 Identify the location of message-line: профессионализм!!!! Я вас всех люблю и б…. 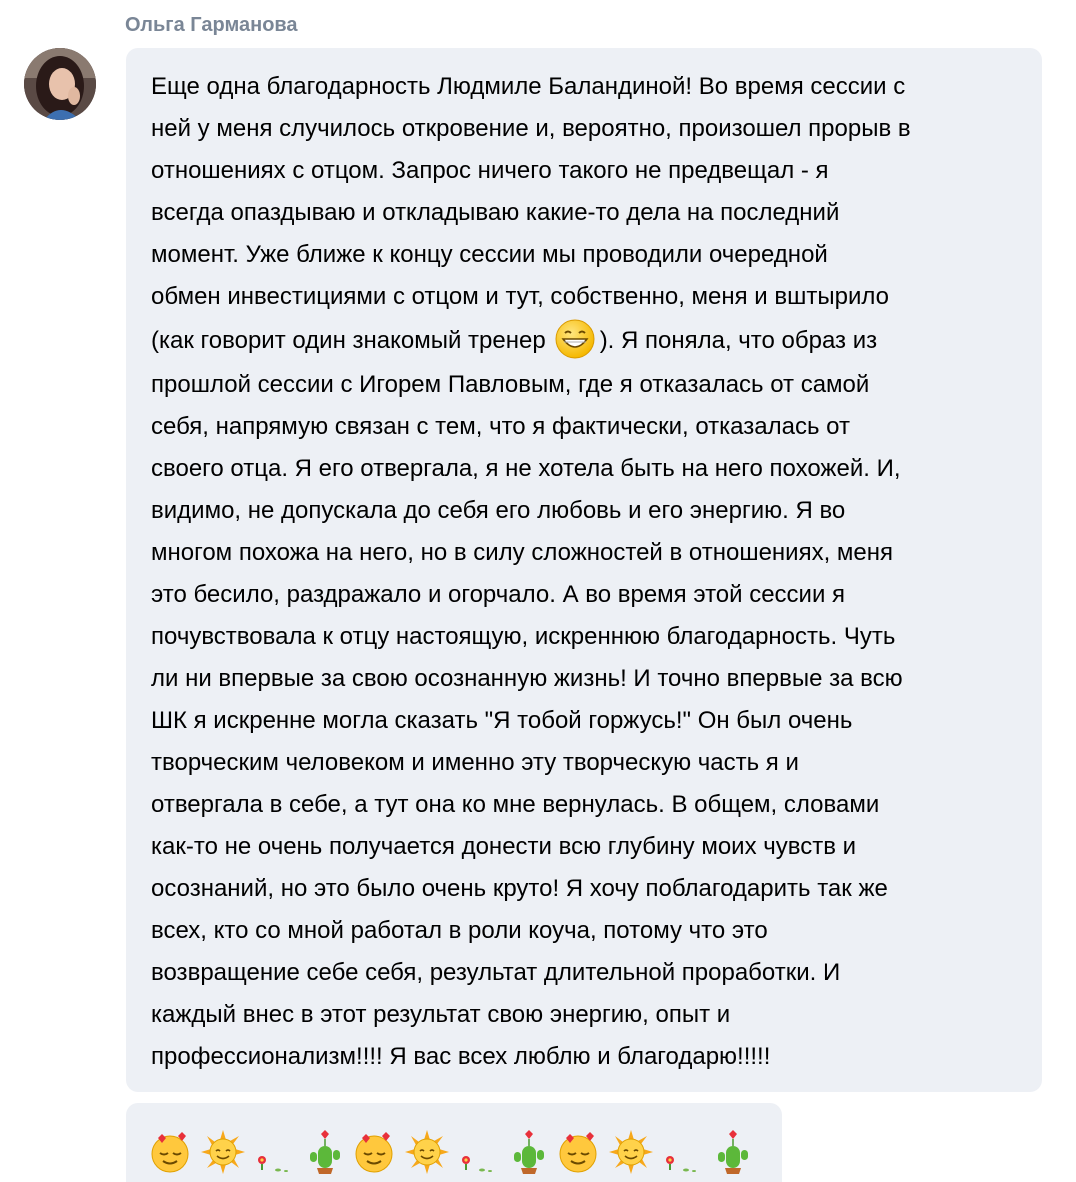
(461, 1056).